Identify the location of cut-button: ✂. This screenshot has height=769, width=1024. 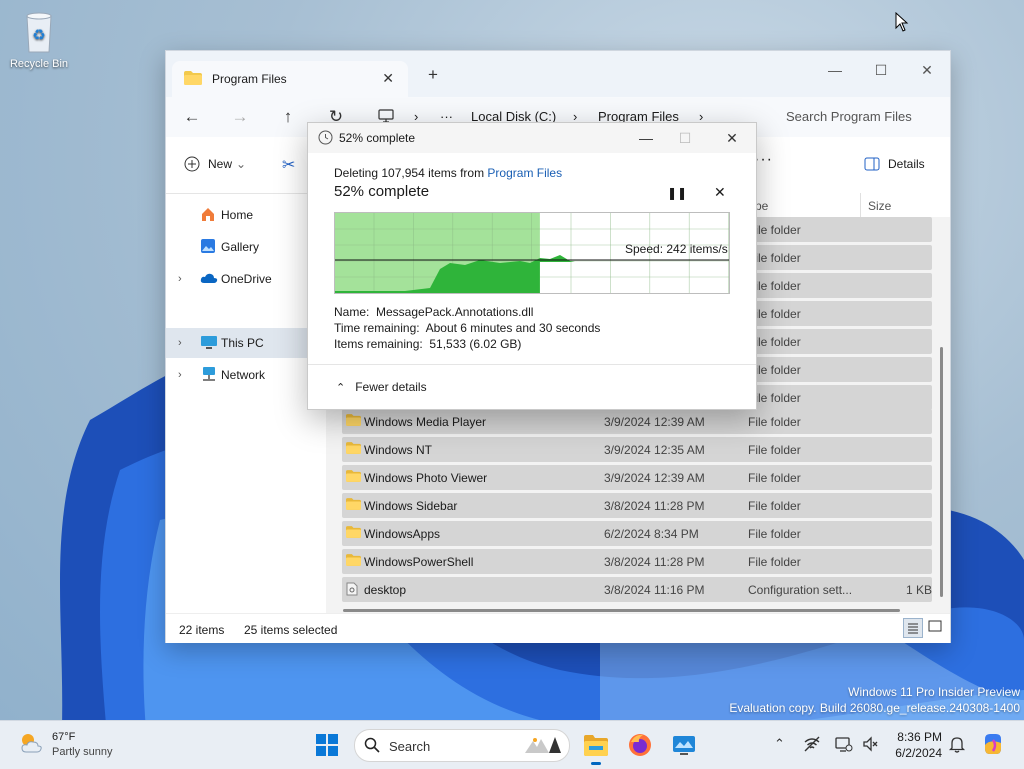
(288, 165).